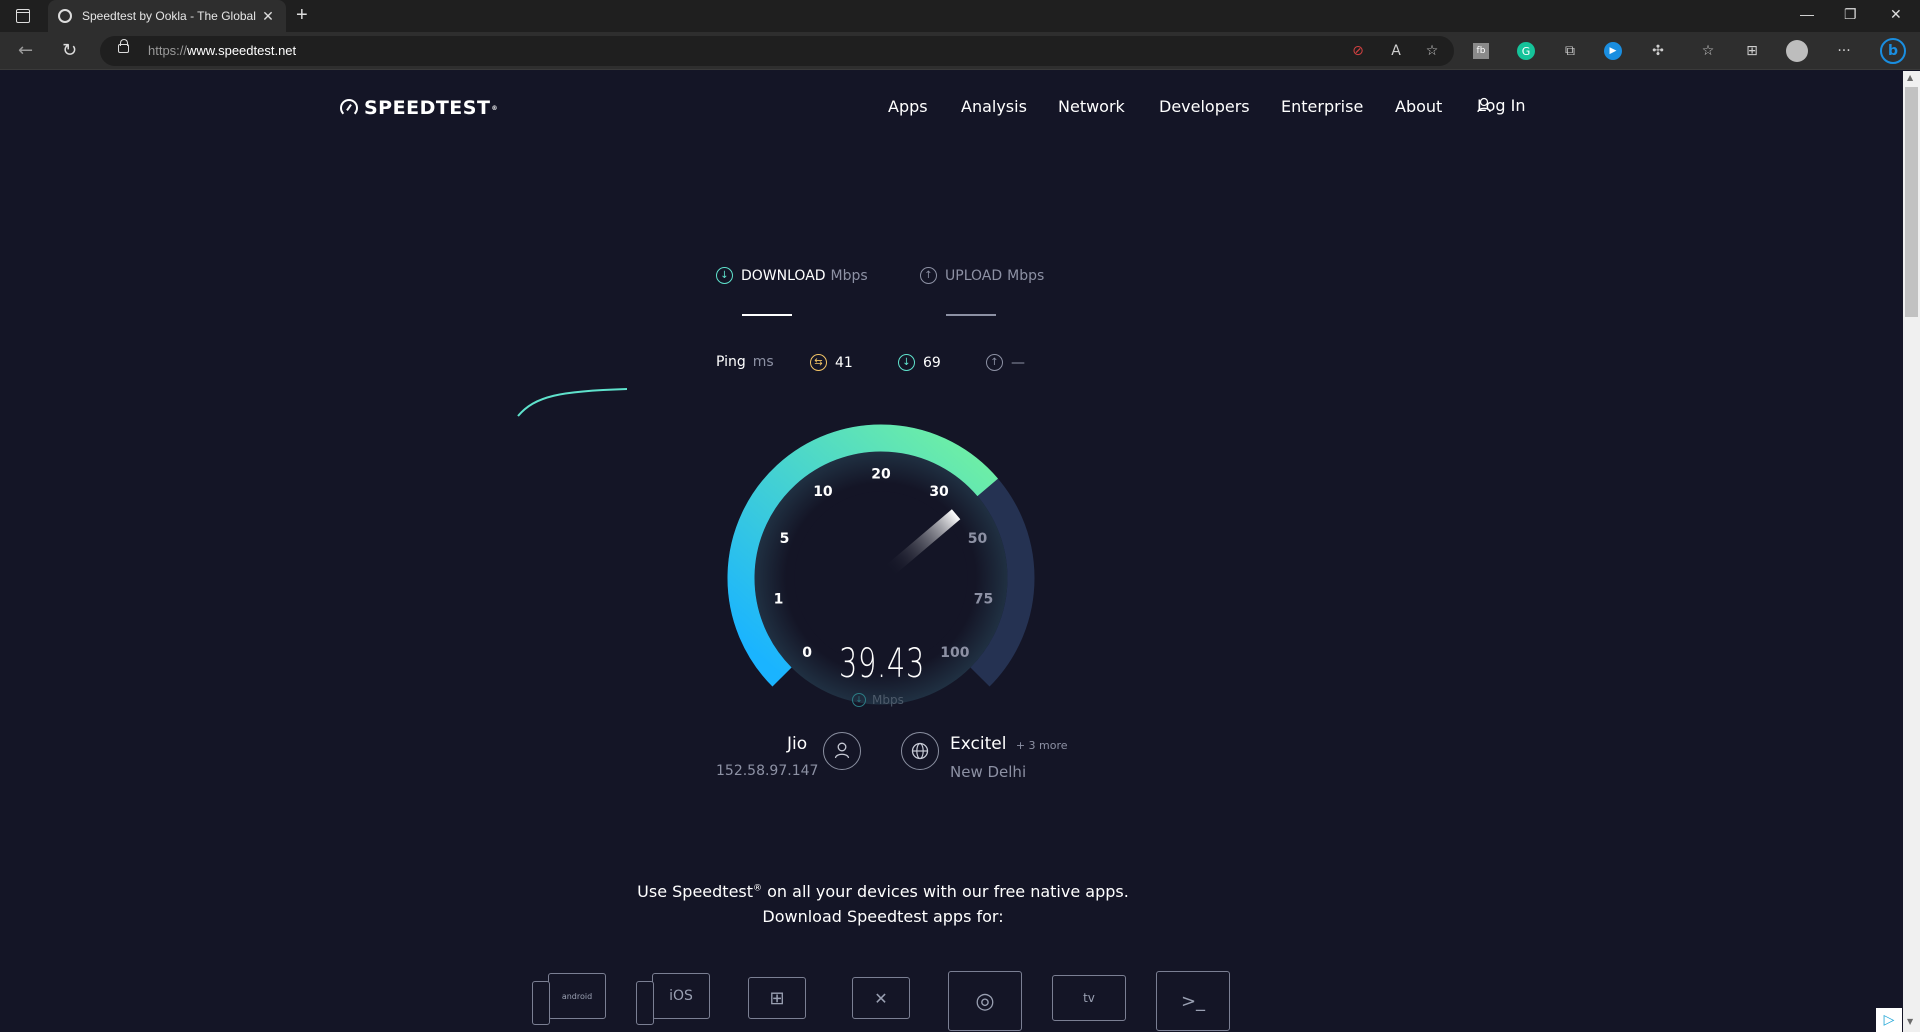  I want to click on current-speed-value: 39.43, so click(882, 664).